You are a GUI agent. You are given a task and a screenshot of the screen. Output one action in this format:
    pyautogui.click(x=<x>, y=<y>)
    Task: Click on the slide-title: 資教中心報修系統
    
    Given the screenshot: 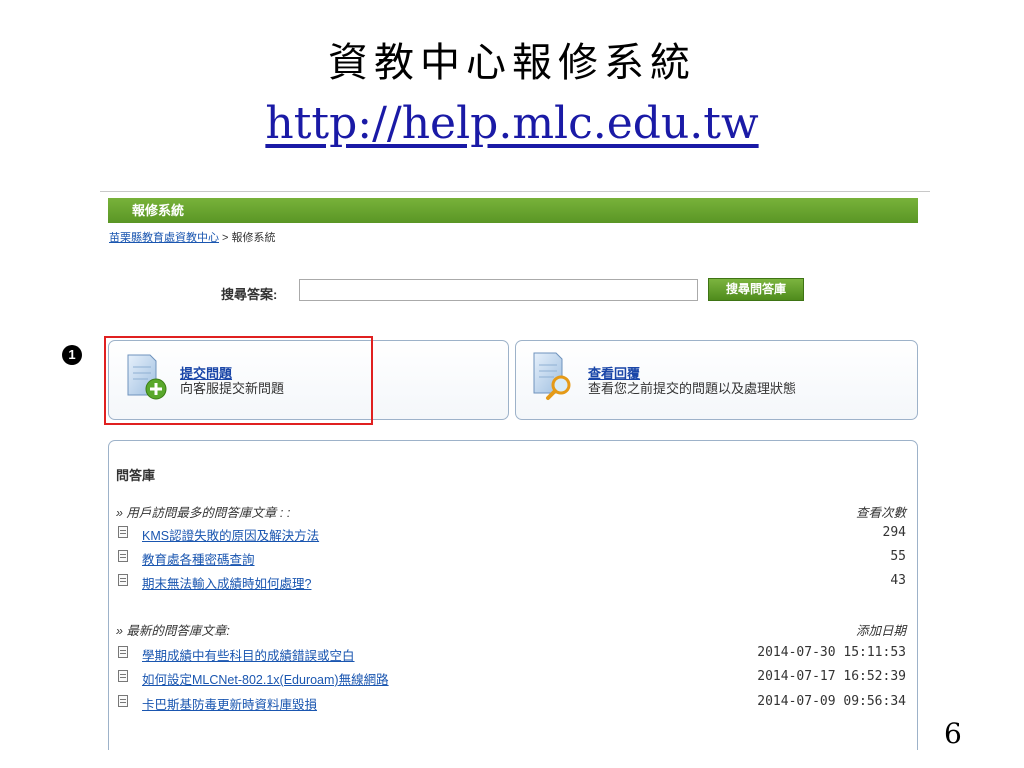 What is the action you would take?
    pyautogui.click(x=512, y=63)
    